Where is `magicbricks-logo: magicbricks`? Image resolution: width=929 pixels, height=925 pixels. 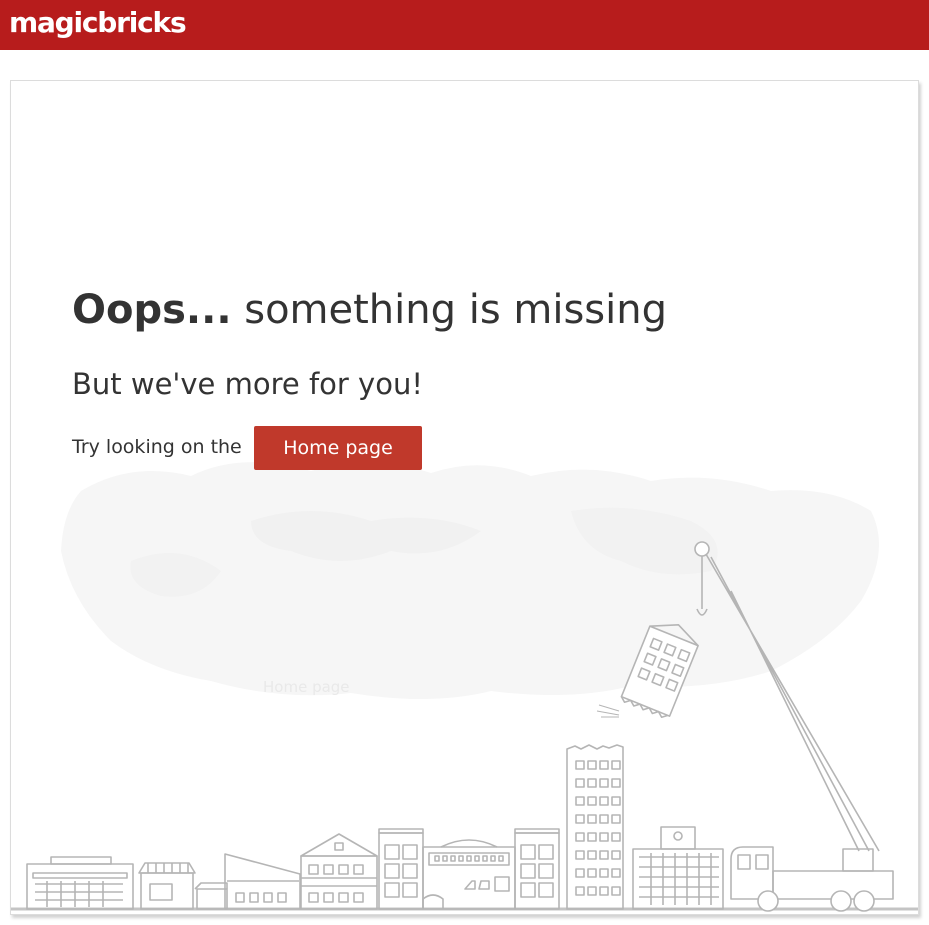
magicbricks-logo: magicbricks is located at coordinates (98, 22).